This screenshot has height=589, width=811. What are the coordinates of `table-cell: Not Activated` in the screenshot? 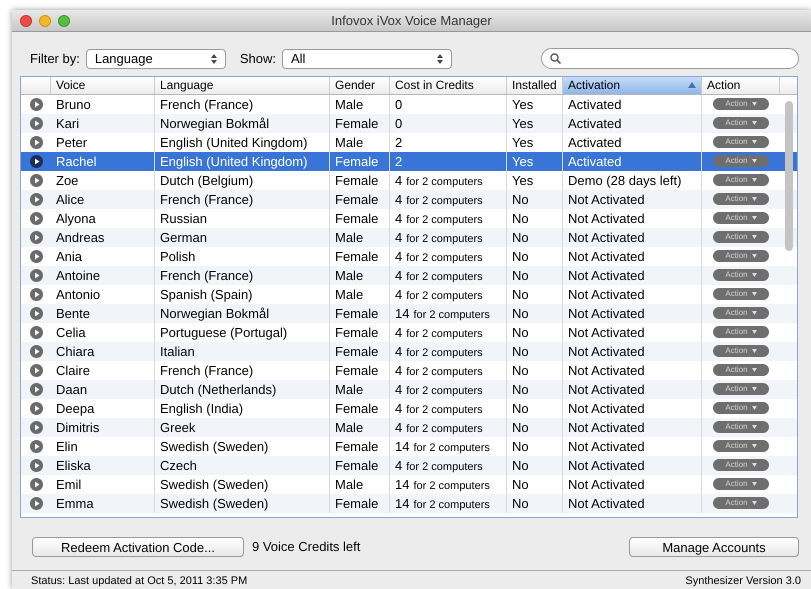 It's located at (632, 503).